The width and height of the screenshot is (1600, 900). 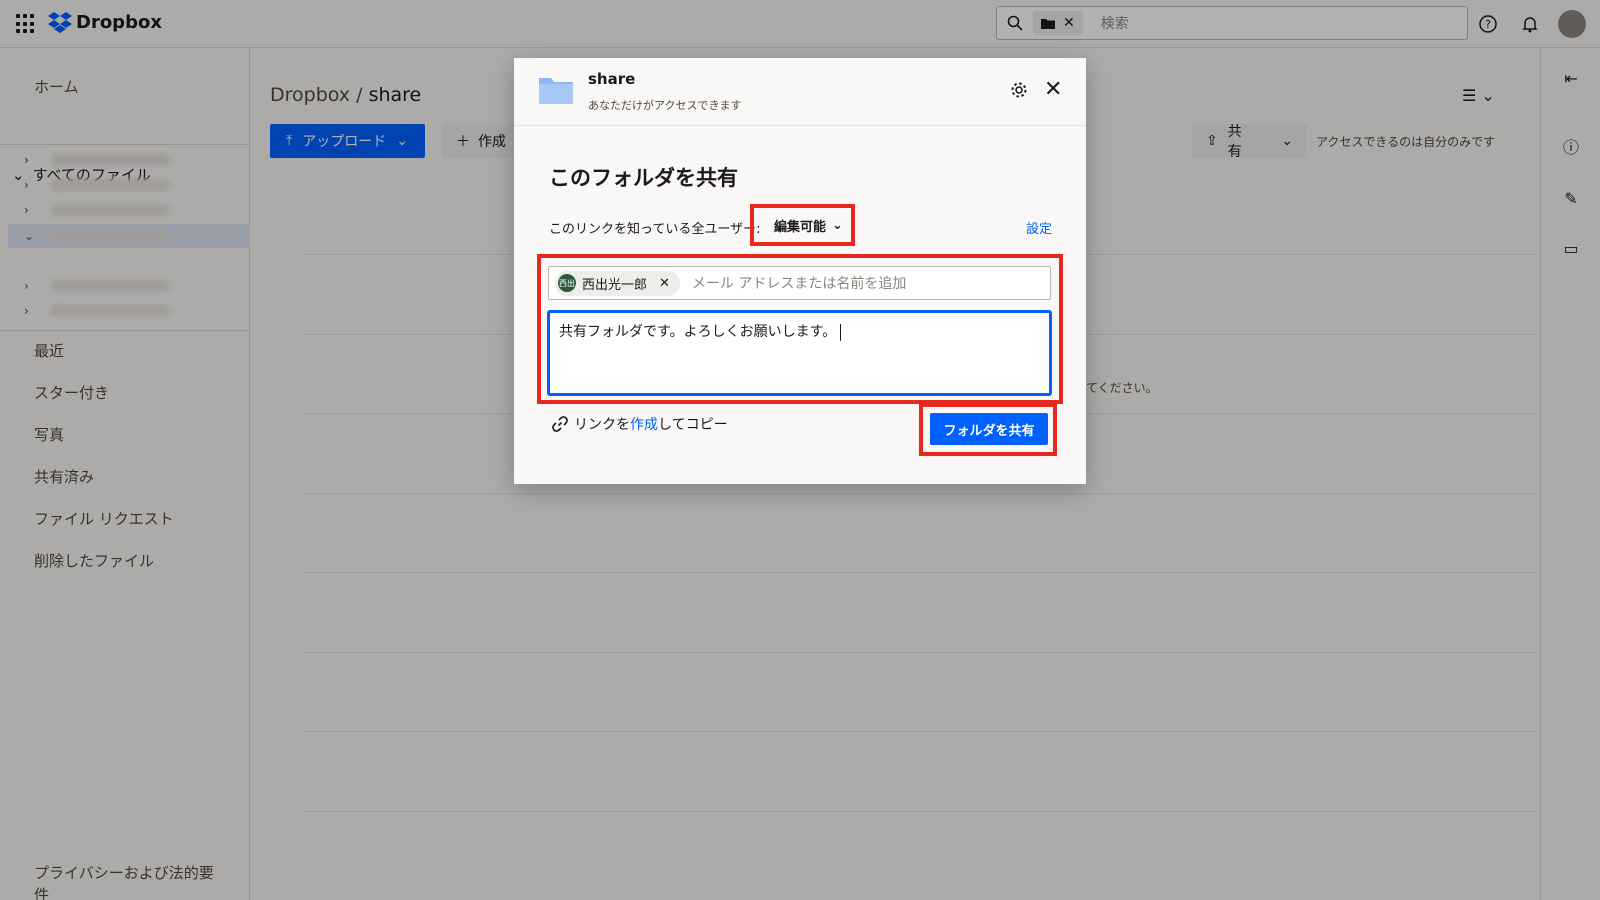 I want to click on message-field: 共有フォルダです。よろしくお願いします。, so click(x=799, y=353).